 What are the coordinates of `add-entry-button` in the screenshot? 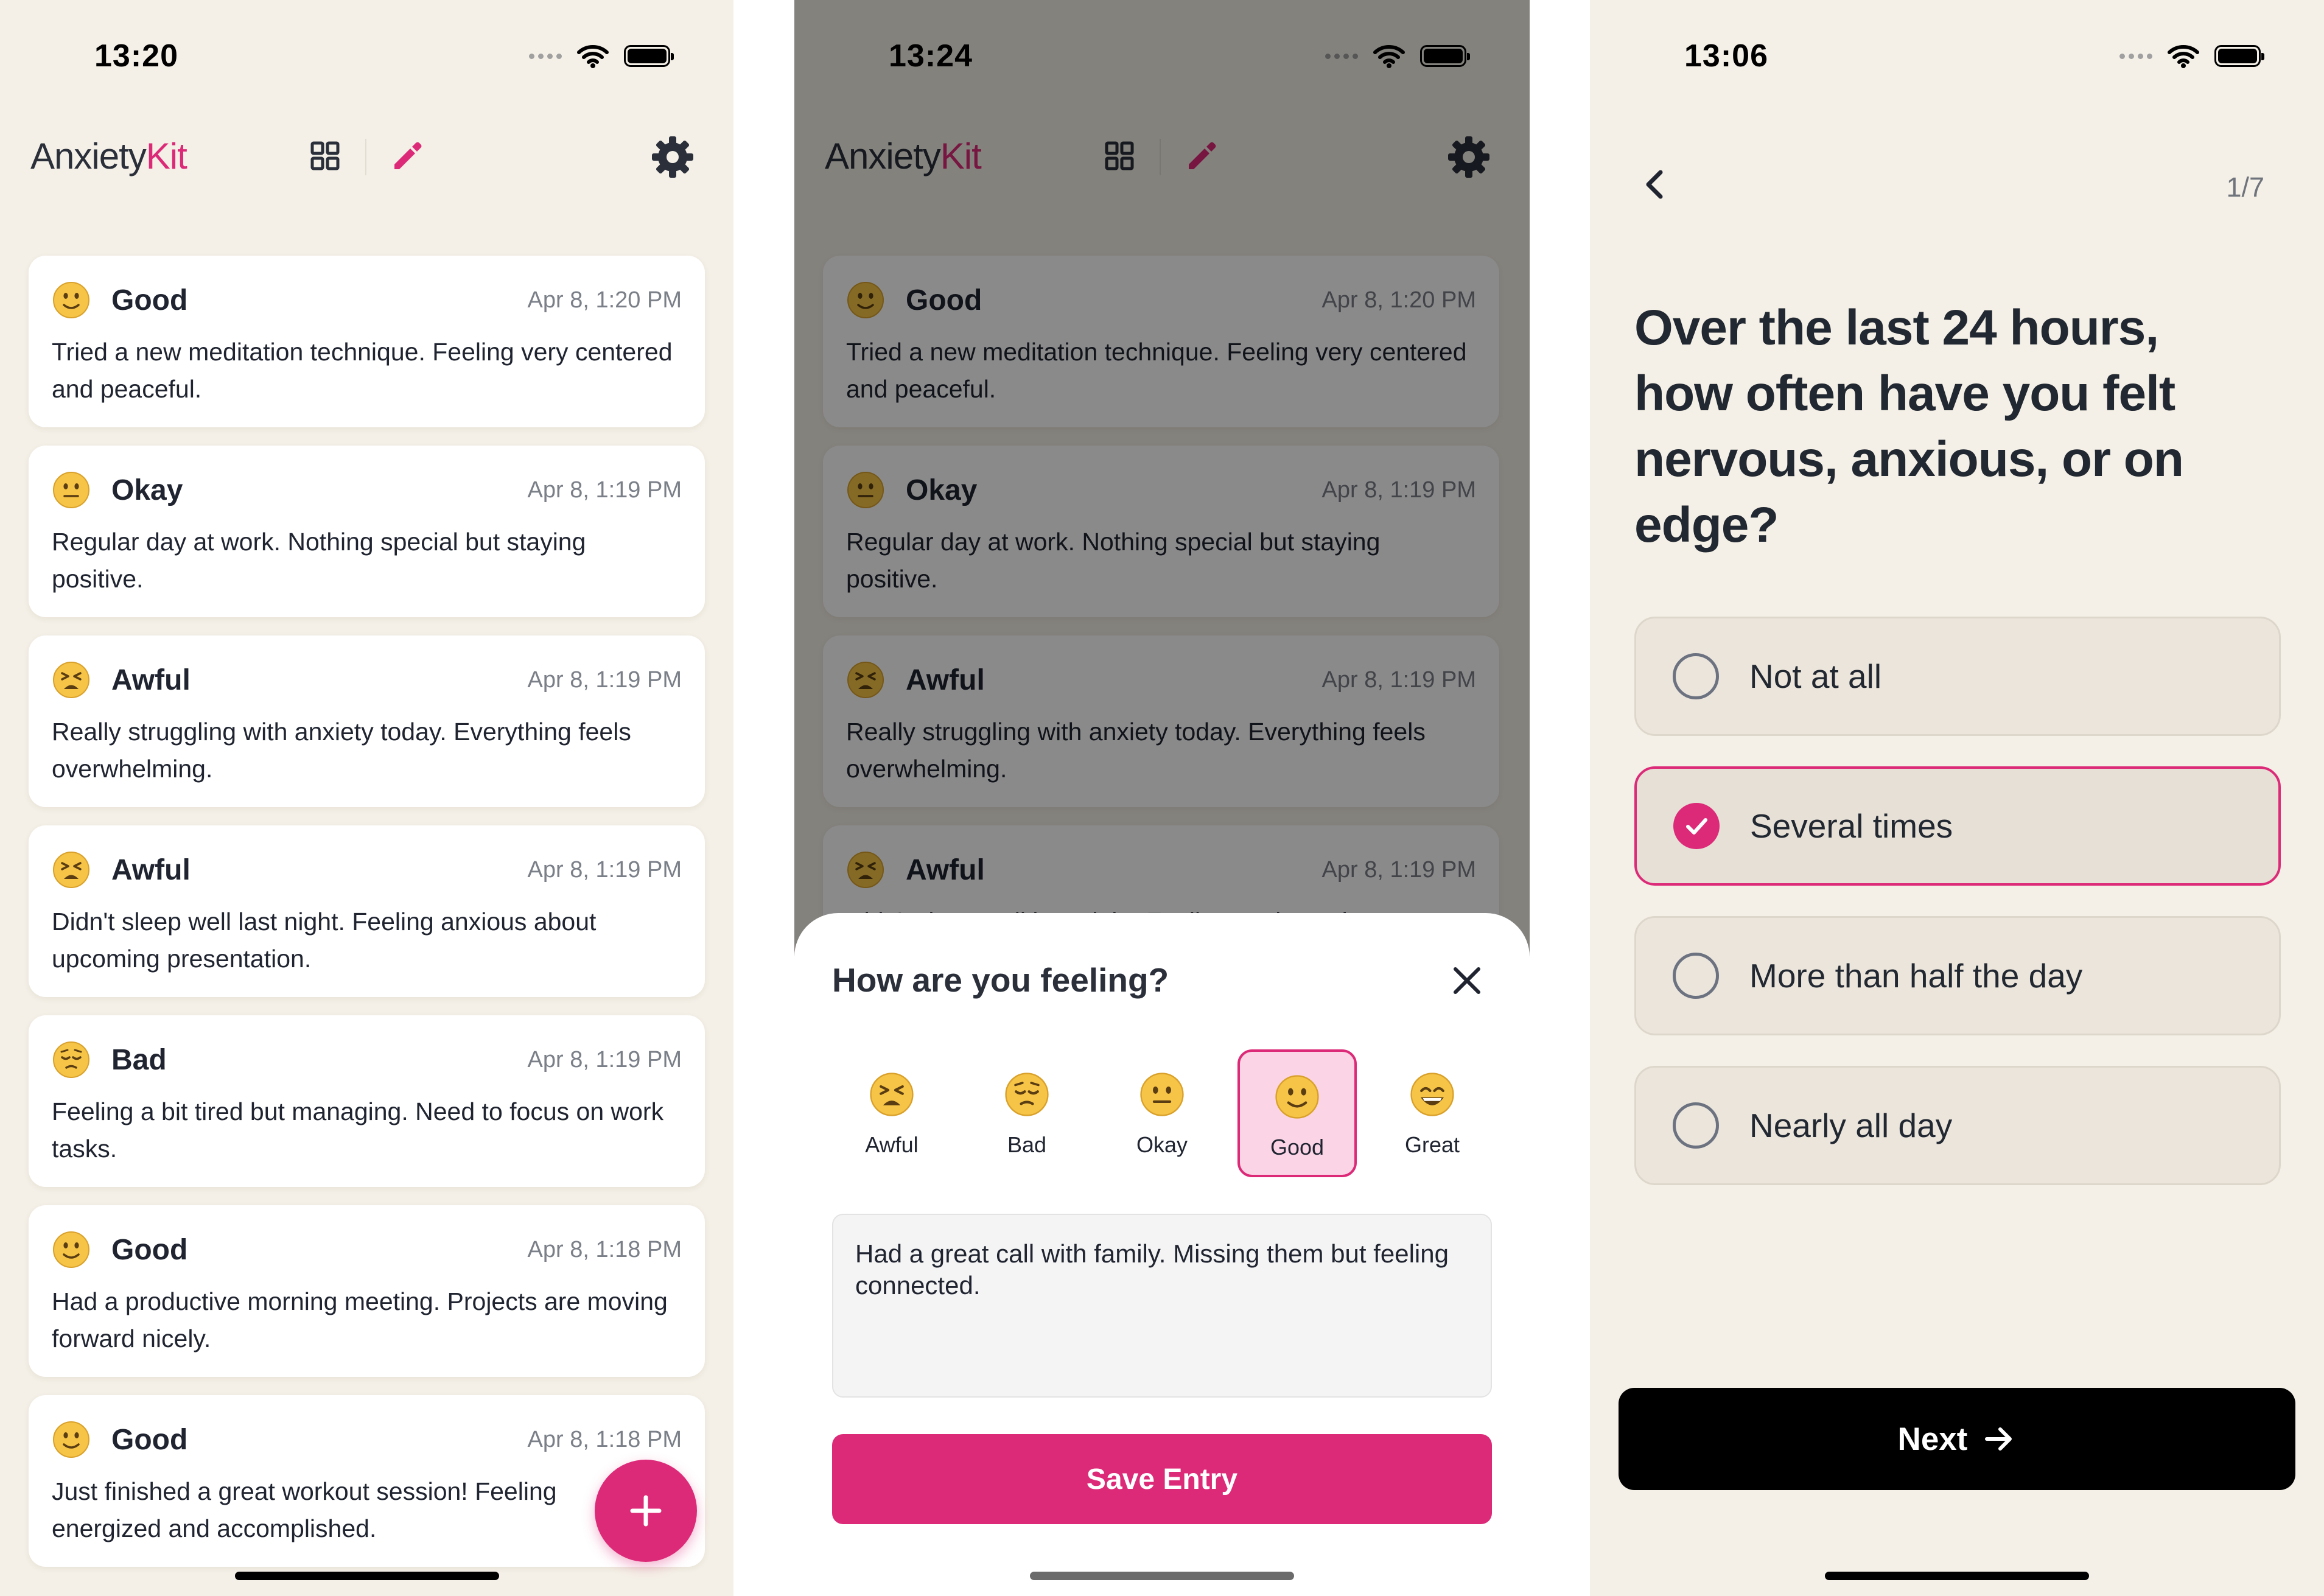 It's located at (646, 1511).